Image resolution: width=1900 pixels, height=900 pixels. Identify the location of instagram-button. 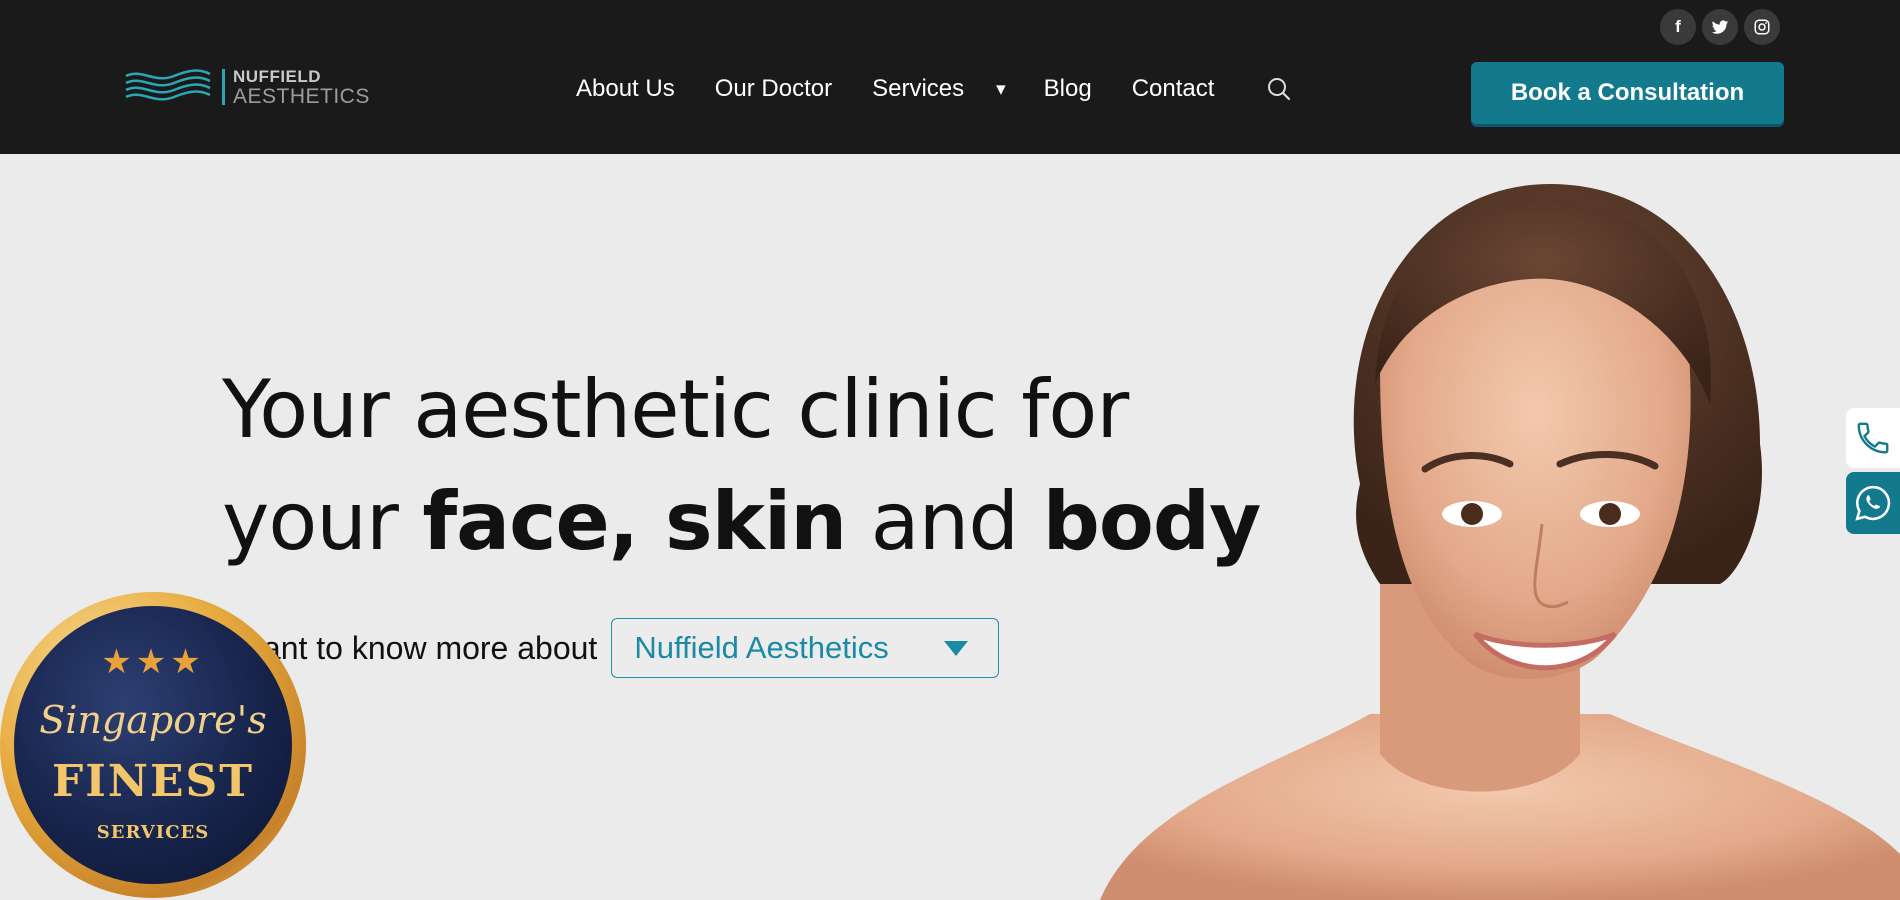
(1762, 27).